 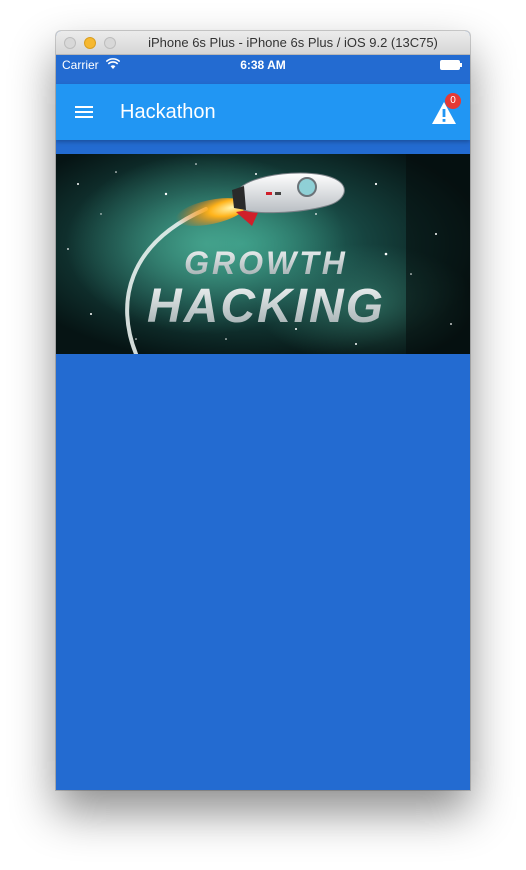 What do you see at coordinates (446, 110) in the screenshot?
I see `alerts-button: 0` at bounding box center [446, 110].